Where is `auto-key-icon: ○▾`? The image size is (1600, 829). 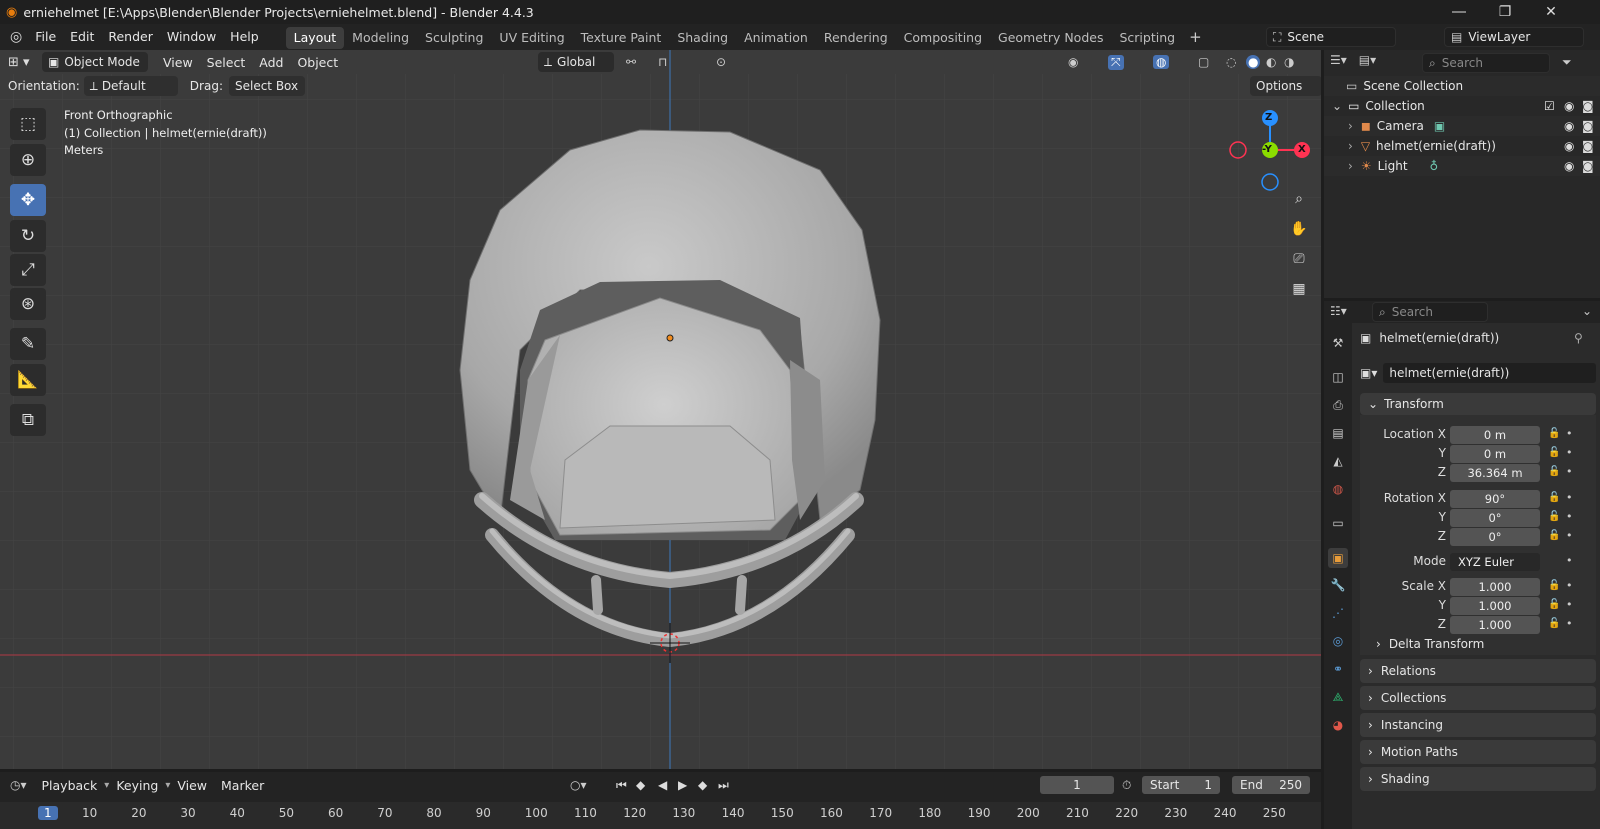 auto-key-icon: ○▾ is located at coordinates (578, 785).